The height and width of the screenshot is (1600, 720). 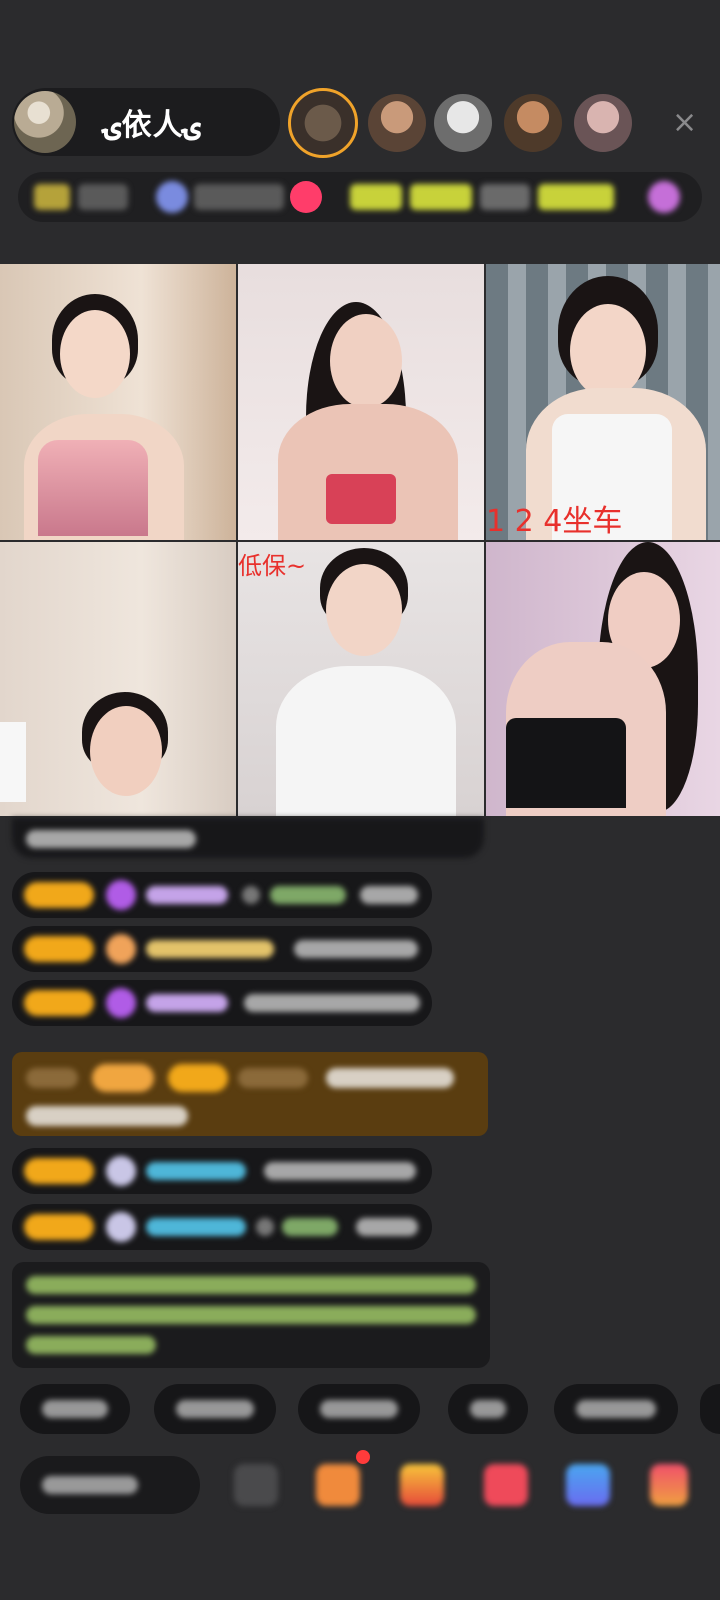 What do you see at coordinates (110, 1485) in the screenshot?
I see `chat-input` at bounding box center [110, 1485].